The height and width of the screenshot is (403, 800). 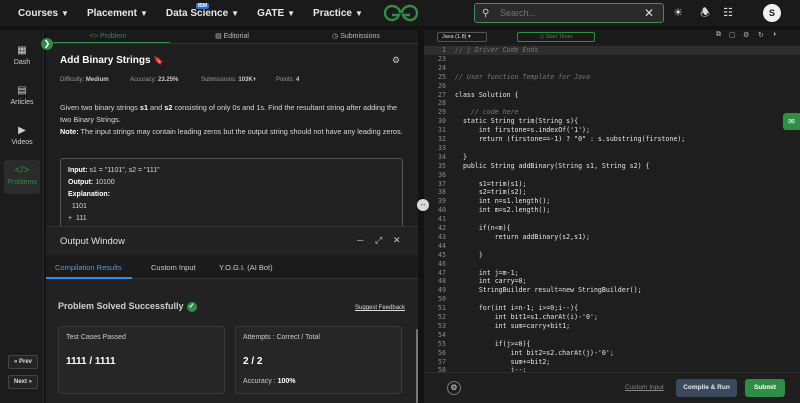 What do you see at coordinates (612, 86) in the screenshot?
I see `code-line: 26` at bounding box center [612, 86].